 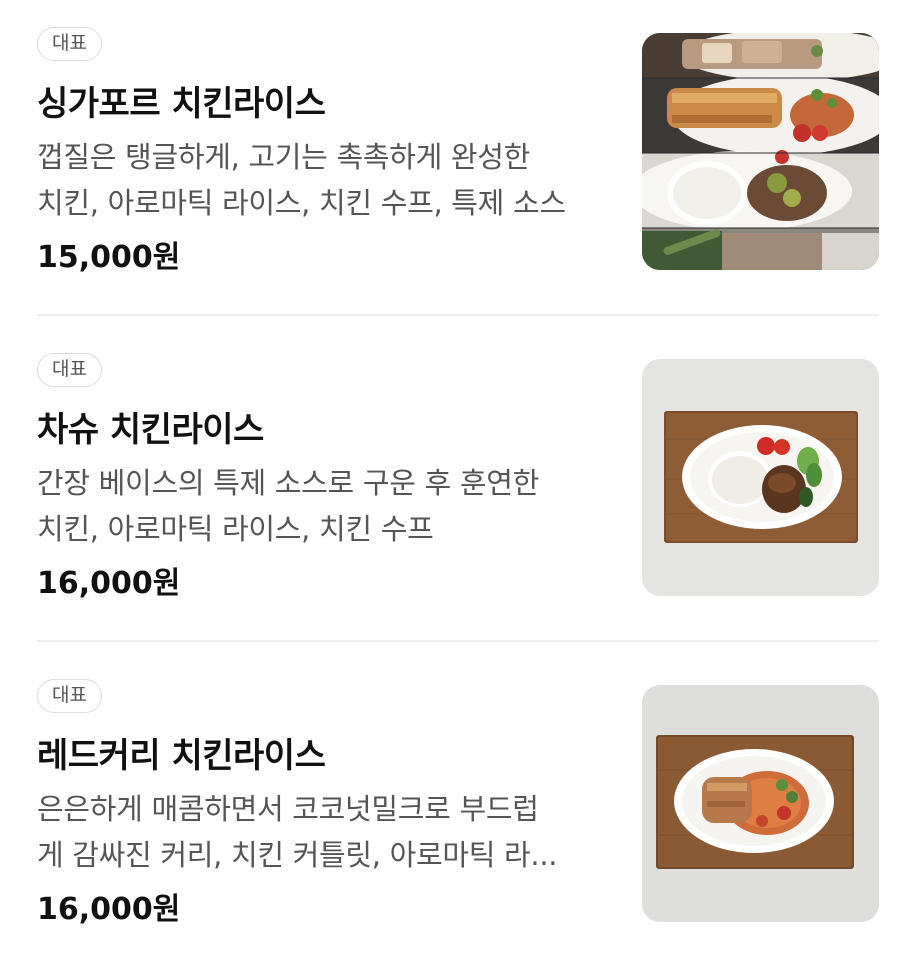 What do you see at coordinates (235, 529) in the screenshot?
I see `description-line: 치킨, 아로마틱 라이스, 치킨 수프` at bounding box center [235, 529].